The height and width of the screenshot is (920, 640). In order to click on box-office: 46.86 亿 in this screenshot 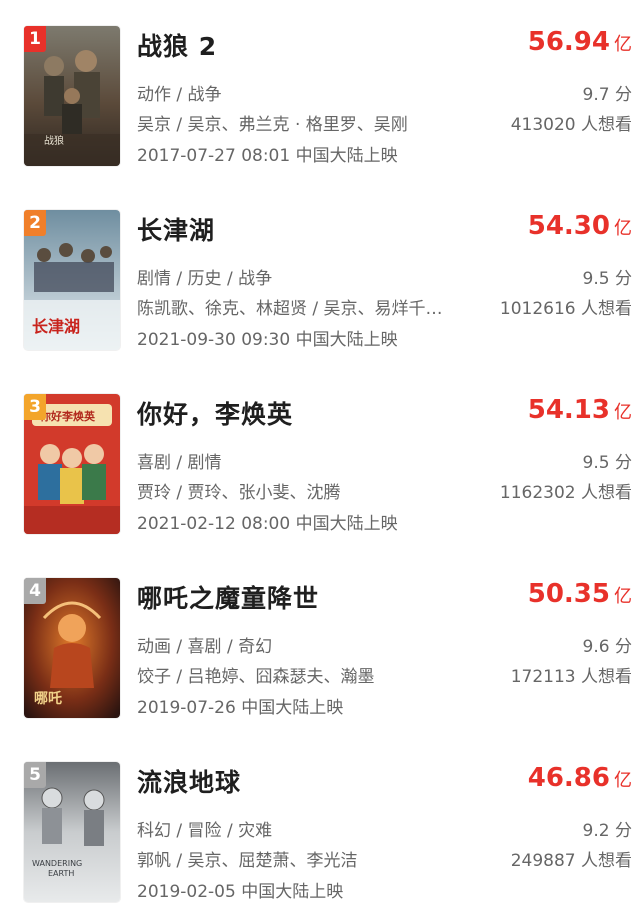, I will do `click(580, 778)`.